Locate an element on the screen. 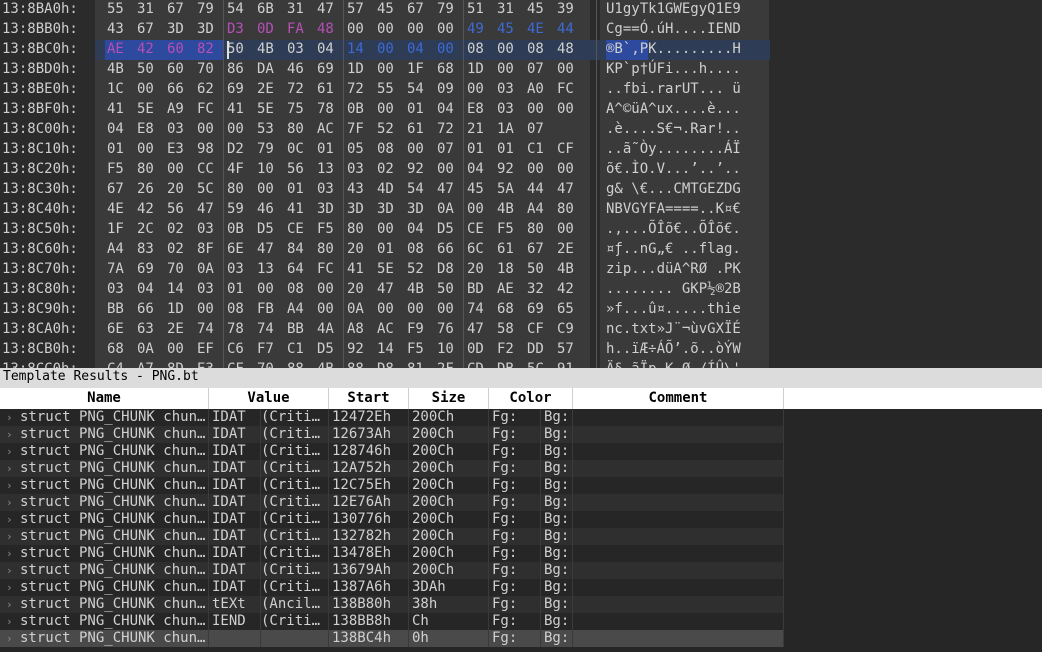 This screenshot has height=652, width=1042. hex-byte: 44 is located at coordinates (539, 189).